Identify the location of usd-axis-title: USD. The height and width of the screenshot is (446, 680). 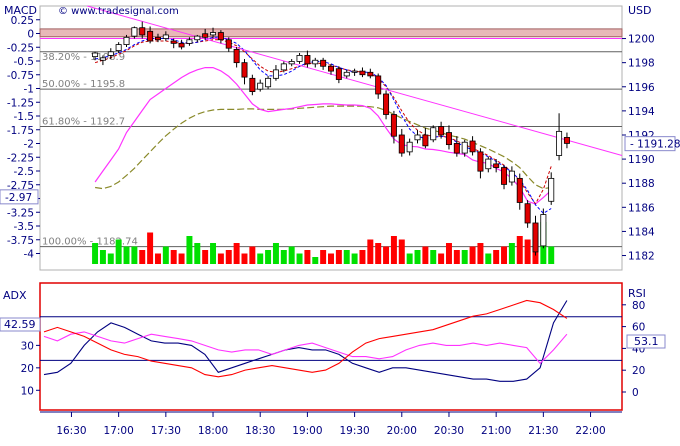
(640, 10).